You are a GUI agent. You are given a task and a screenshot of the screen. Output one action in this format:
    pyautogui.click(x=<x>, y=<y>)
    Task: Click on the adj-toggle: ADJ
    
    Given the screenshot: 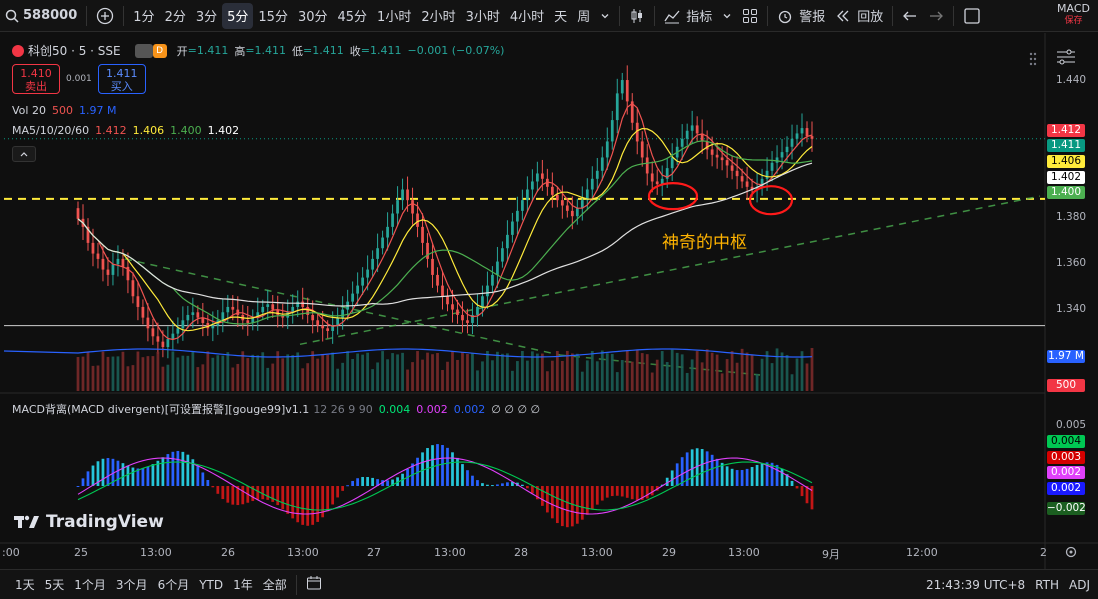 What is the action you would take?
    pyautogui.click(x=1079, y=585)
    